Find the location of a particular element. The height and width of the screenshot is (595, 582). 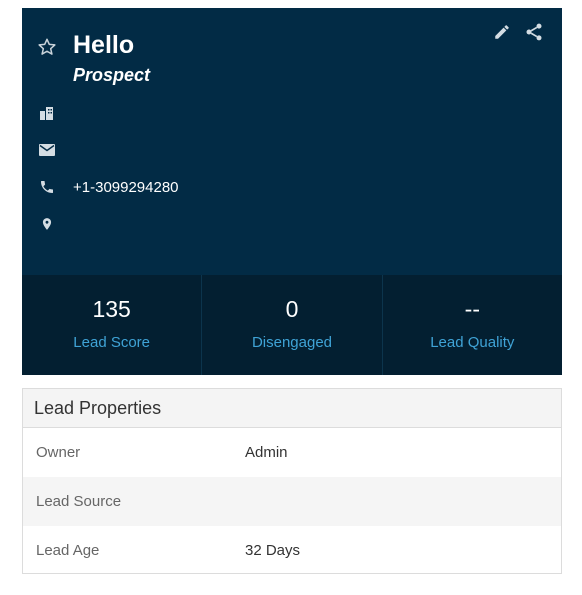

property-label: Lead Source is located at coordinates (79, 501).